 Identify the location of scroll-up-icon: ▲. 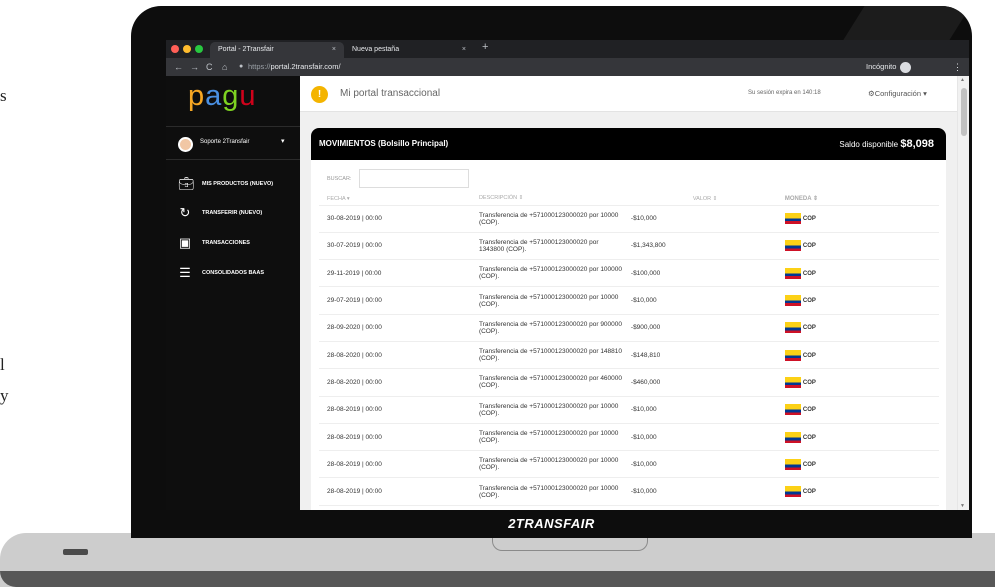
(962, 80).